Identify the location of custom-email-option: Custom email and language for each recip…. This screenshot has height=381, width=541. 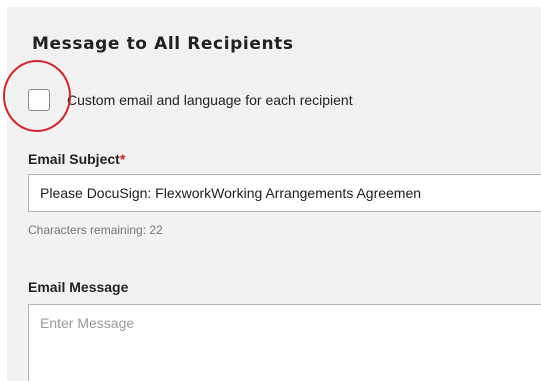
(190, 100).